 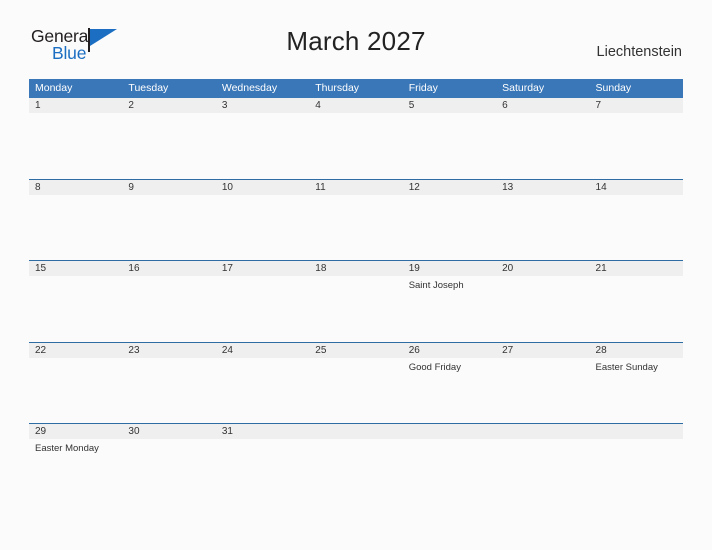 What do you see at coordinates (414, 268) in the screenshot?
I see `day-number: 19` at bounding box center [414, 268].